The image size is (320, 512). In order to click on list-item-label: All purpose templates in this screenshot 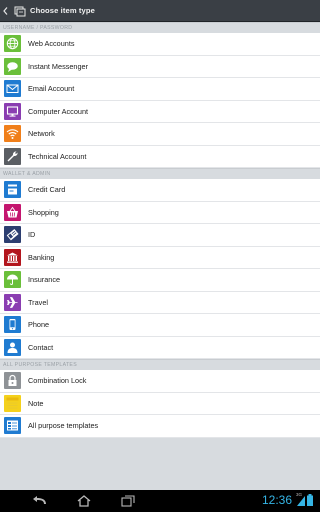, I will do `click(63, 426)`.